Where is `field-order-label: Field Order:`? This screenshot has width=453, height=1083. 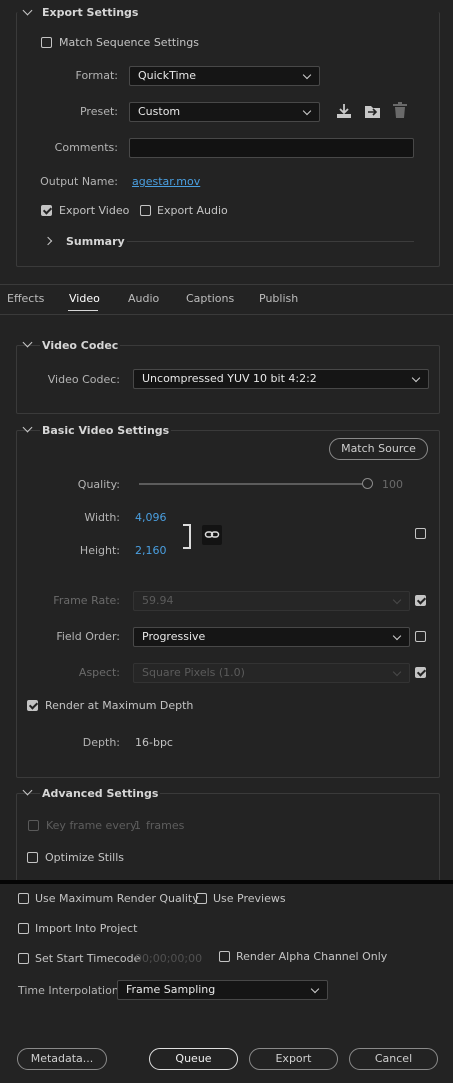 field-order-label: Field Order: is located at coordinates (88, 636).